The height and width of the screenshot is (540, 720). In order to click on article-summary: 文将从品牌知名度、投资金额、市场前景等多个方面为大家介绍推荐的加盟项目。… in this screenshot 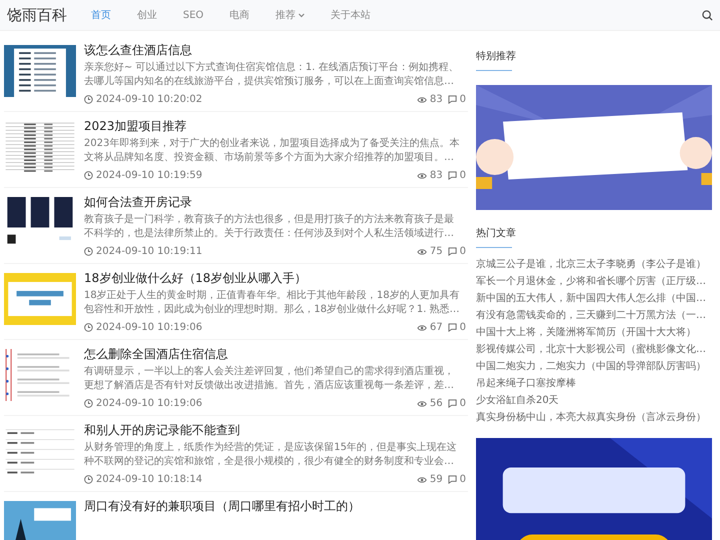, I will do `click(269, 158)`.